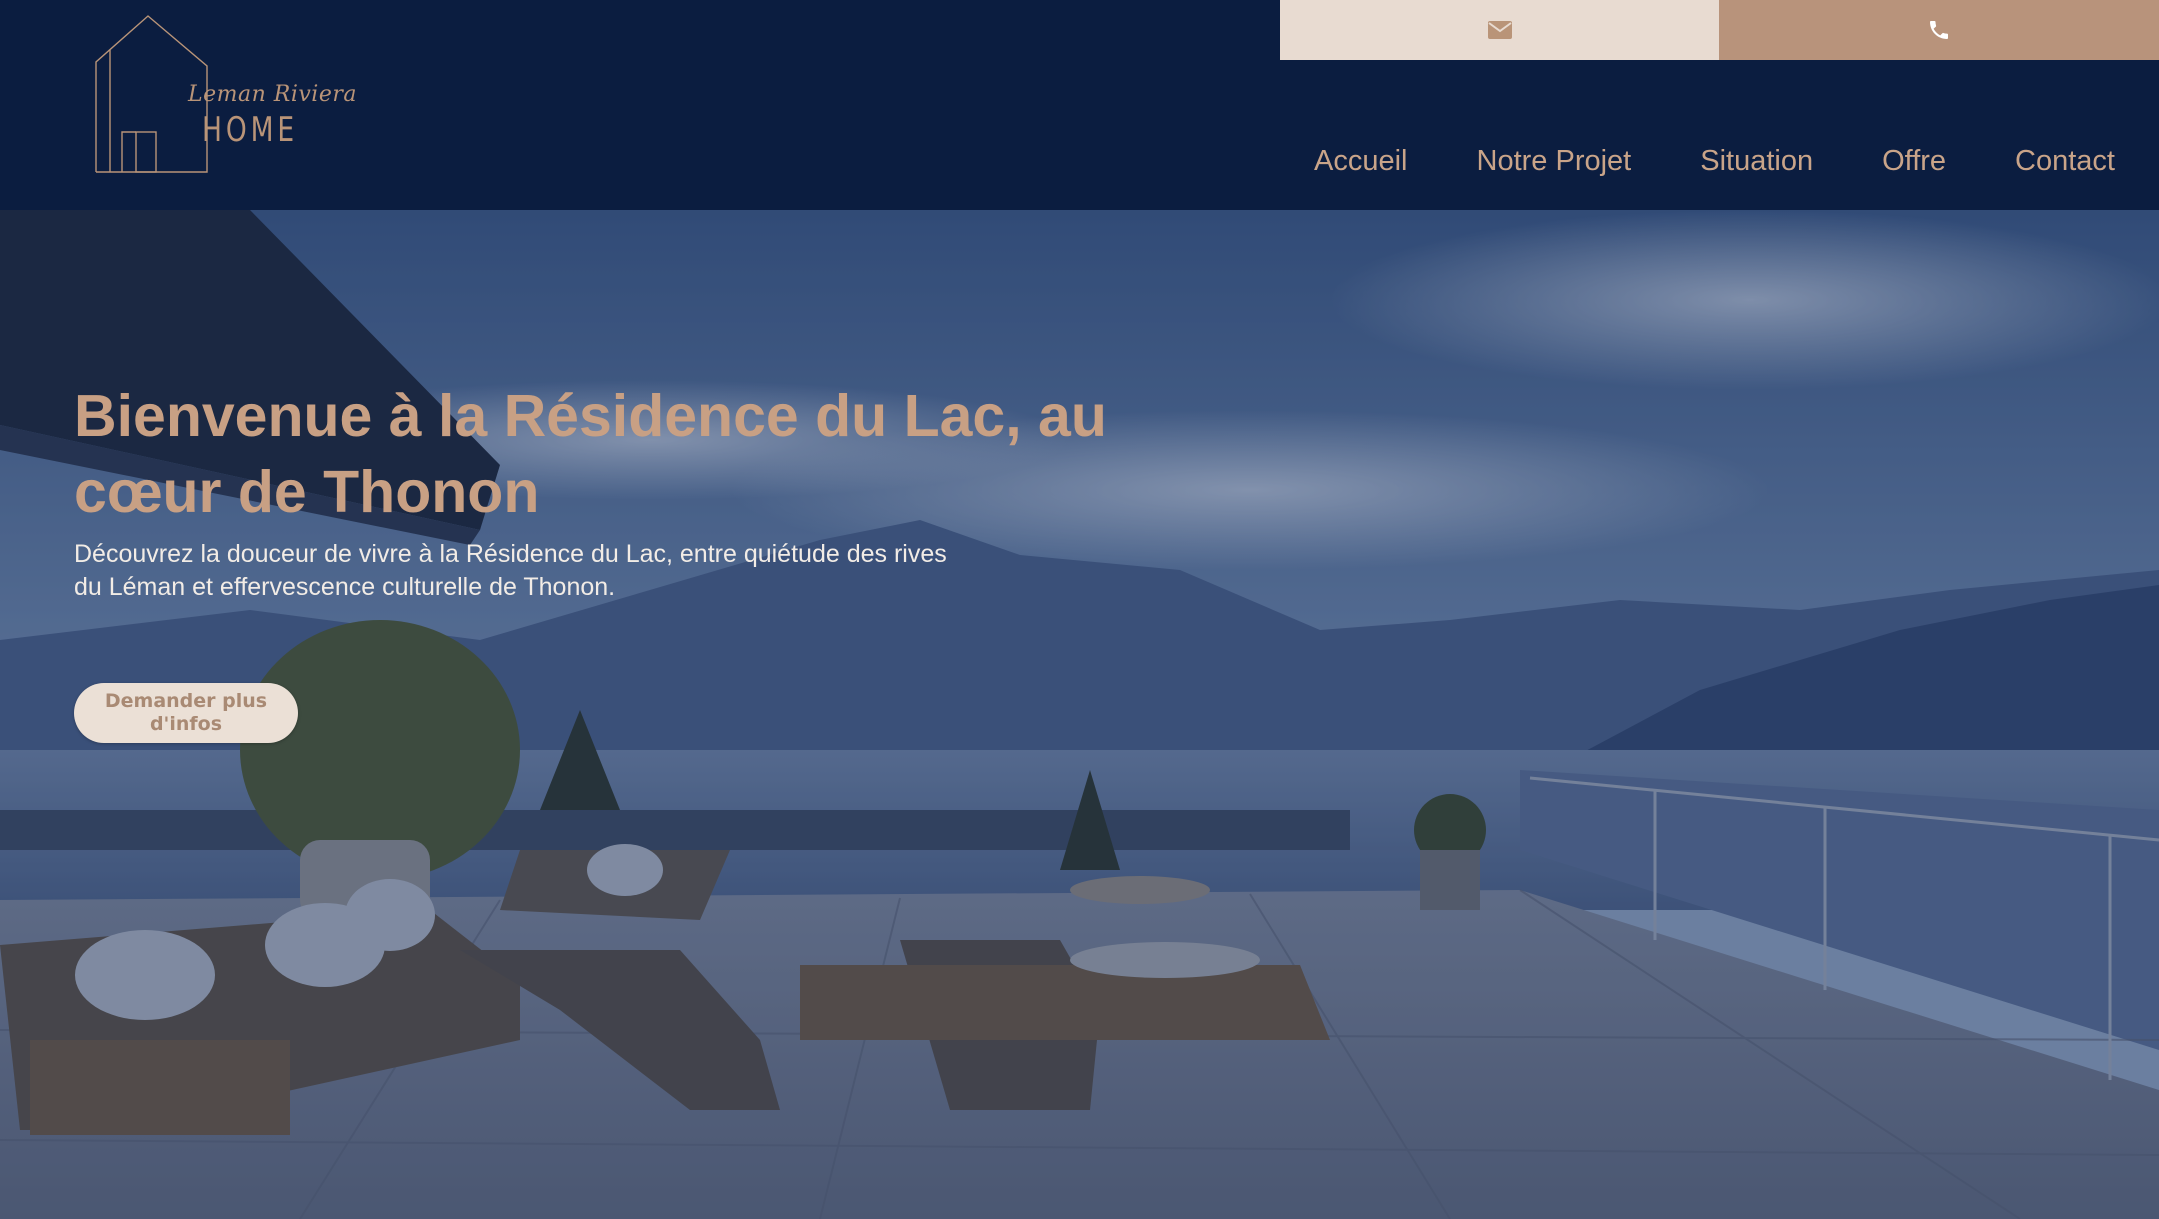 Image resolution: width=2159 pixels, height=1219 pixels. Describe the element at coordinates (1914, 161) in the screenshot. I see `nav-item-offre: Offre` at that location.